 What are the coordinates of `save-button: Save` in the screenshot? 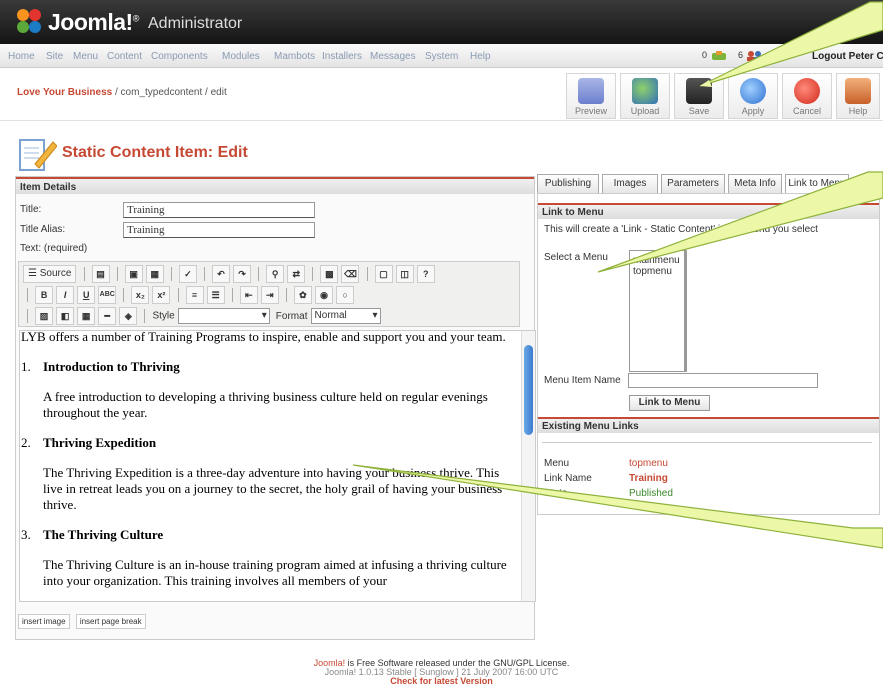 It's located at (699, 96).